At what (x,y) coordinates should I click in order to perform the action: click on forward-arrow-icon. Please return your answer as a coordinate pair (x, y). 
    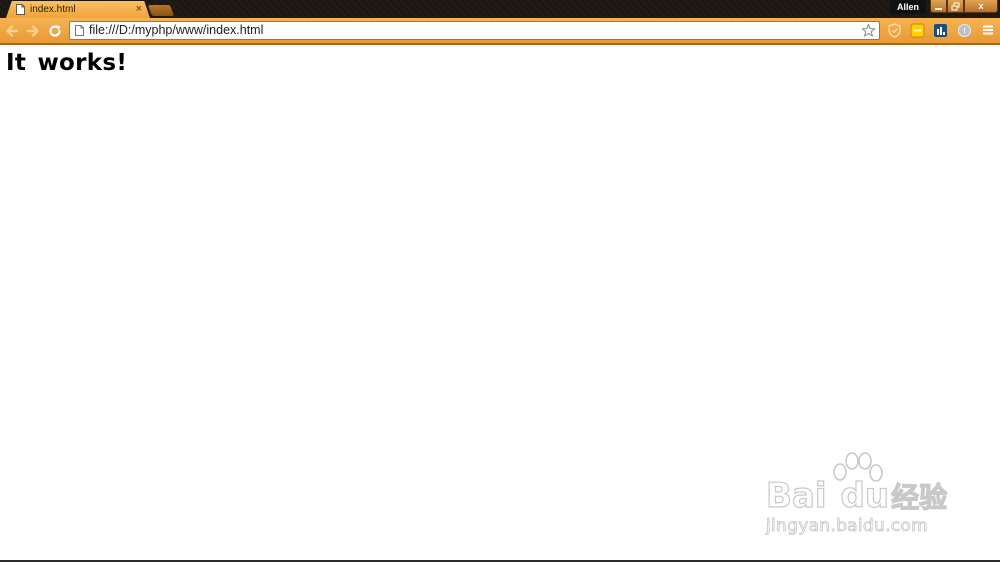
    Looking at the image, I should click on (32, 31).